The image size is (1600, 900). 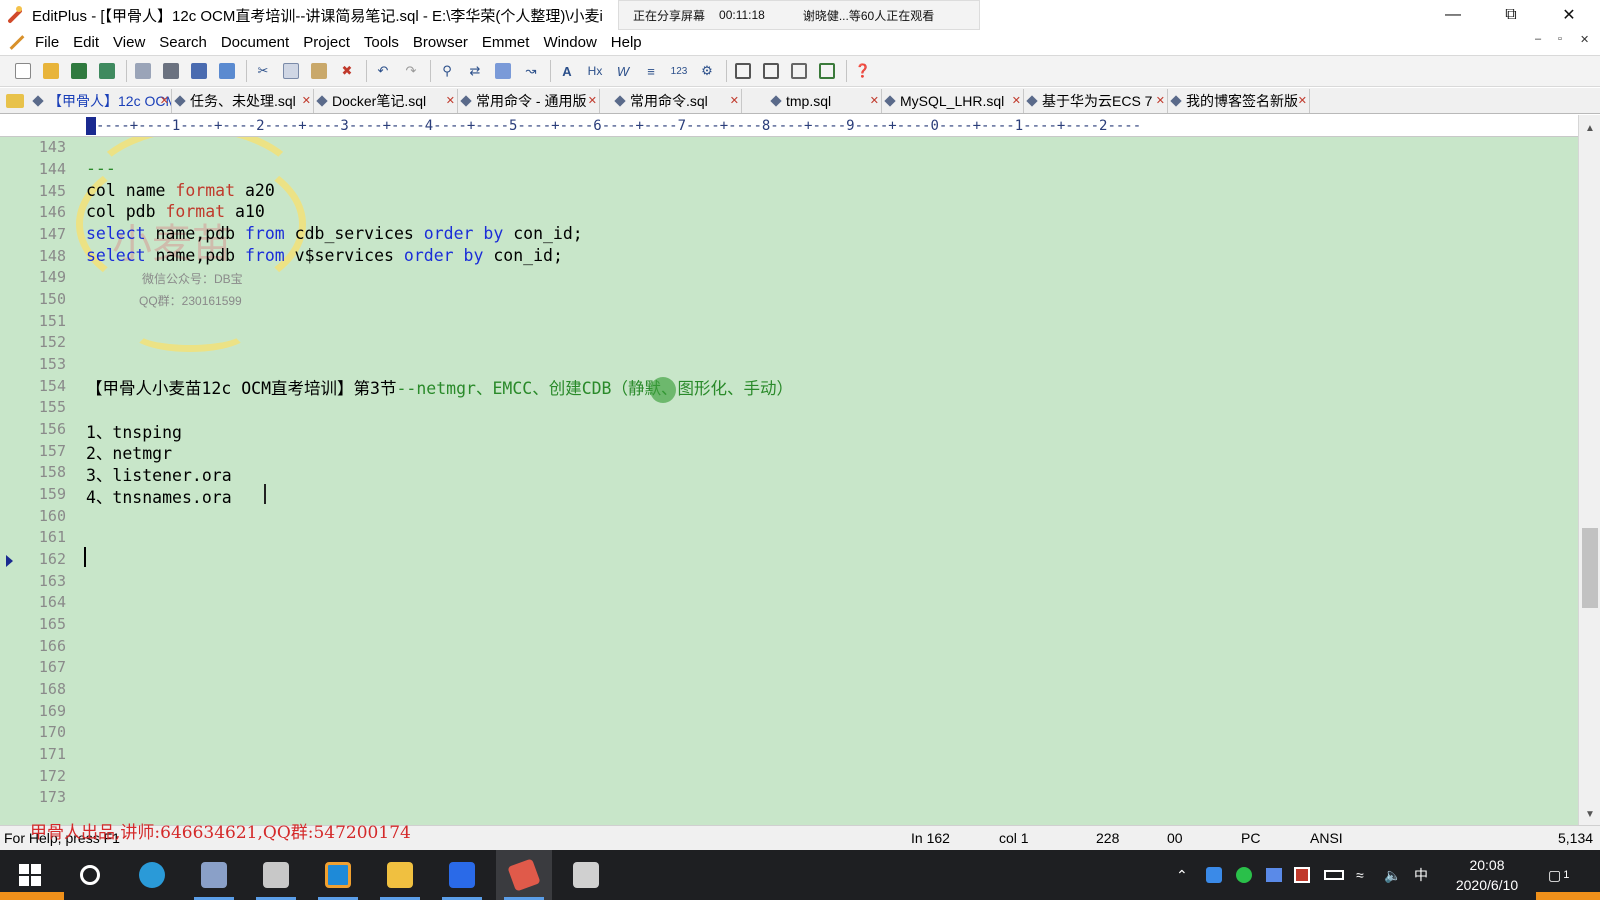 What do you see at coordinates (227, 71) in the screenshot?
I see `browser-preview-icon` at bounding box center [227, 71].